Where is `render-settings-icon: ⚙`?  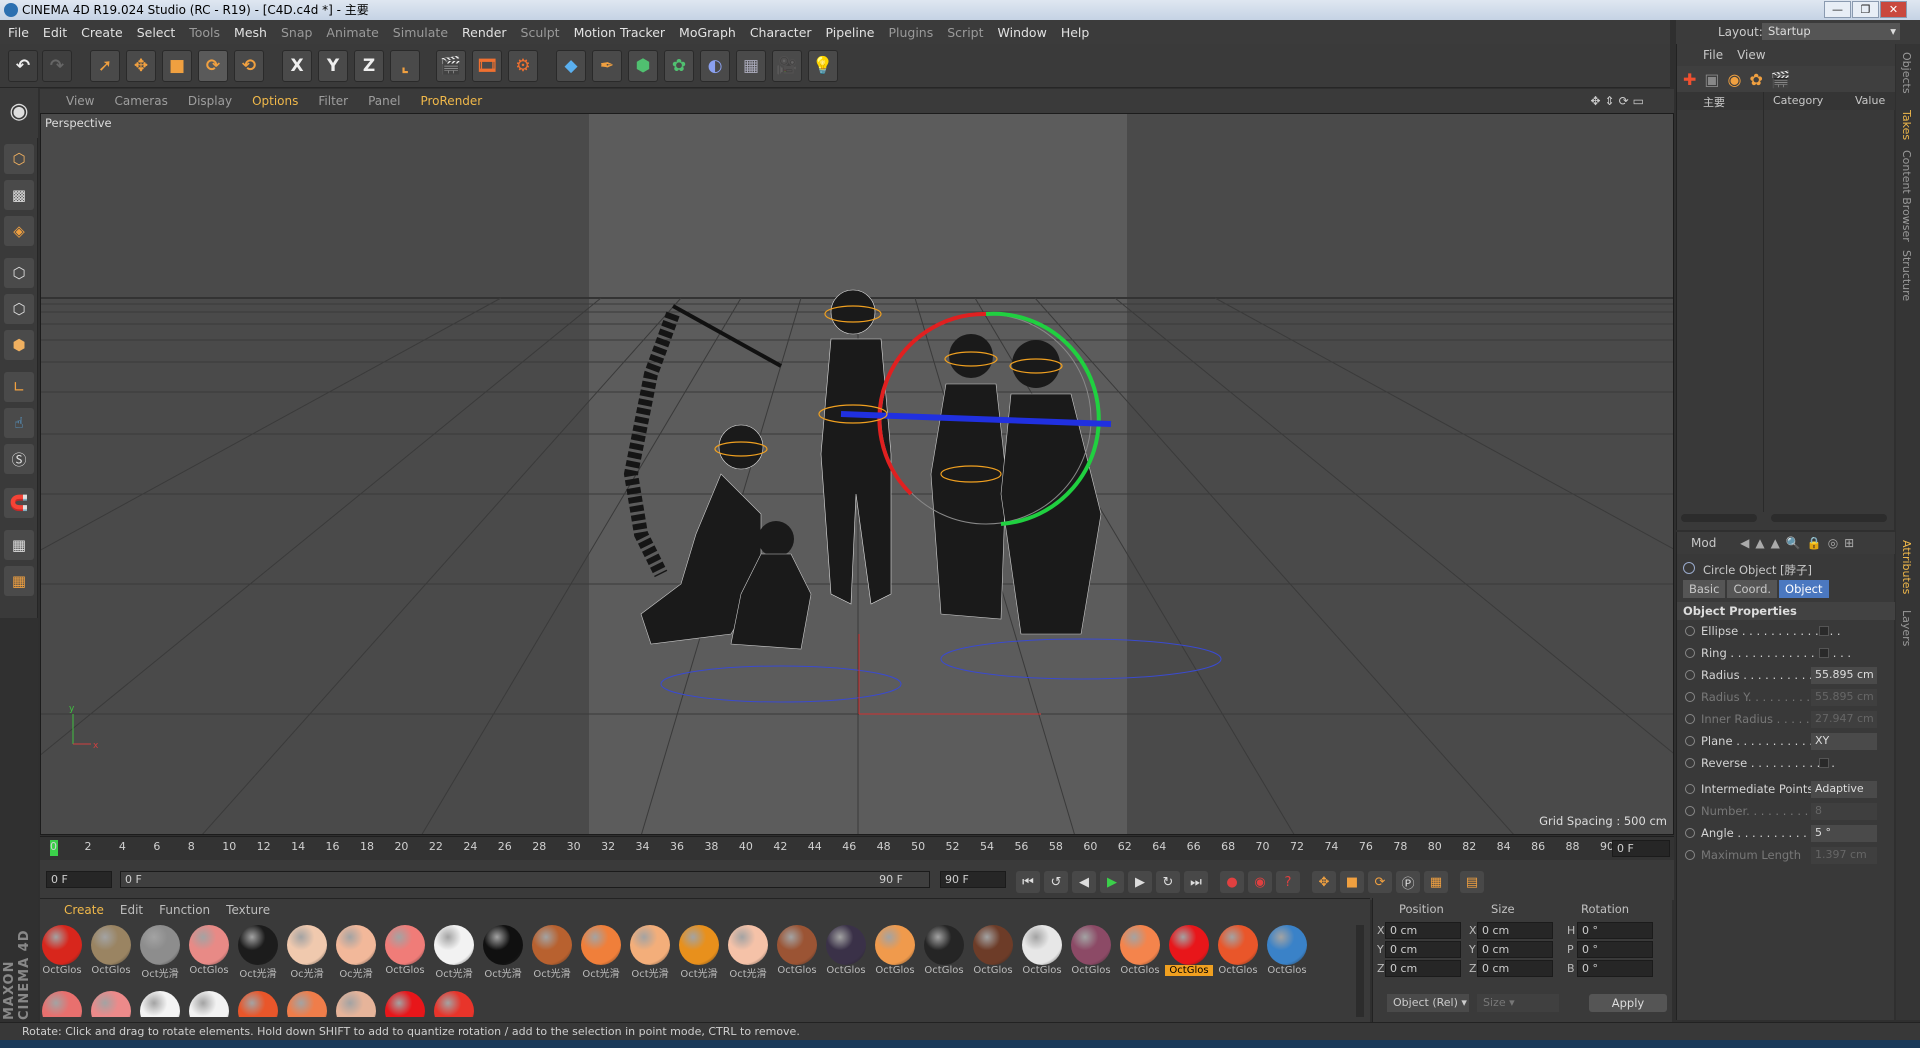 render-settings-icon: ⚙ is located at coordinates (523, 66).